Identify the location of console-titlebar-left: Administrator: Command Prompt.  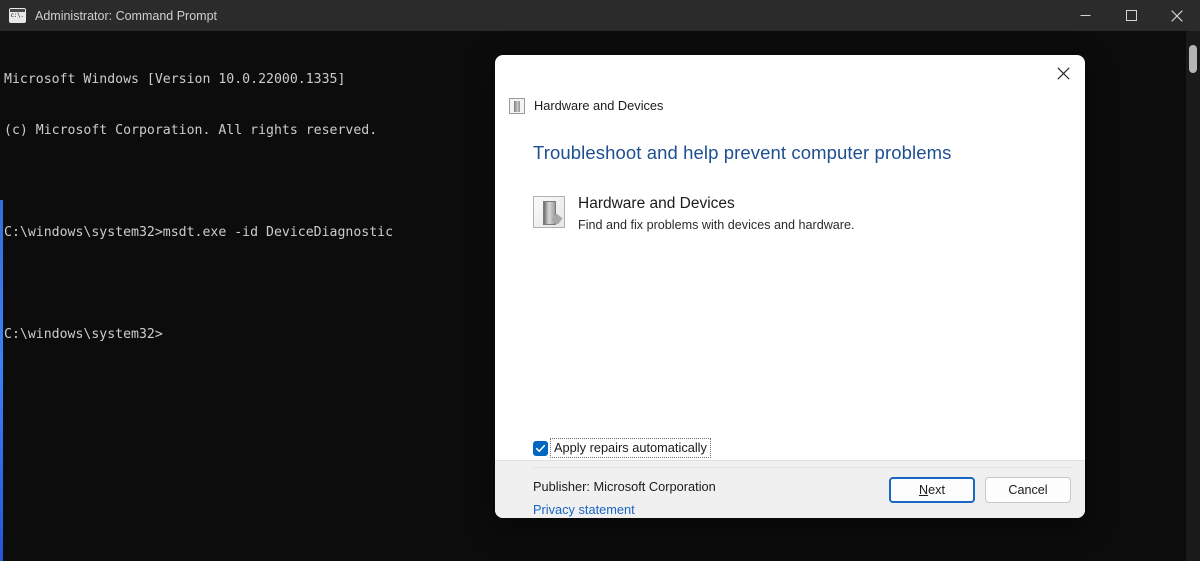
(531, 15).